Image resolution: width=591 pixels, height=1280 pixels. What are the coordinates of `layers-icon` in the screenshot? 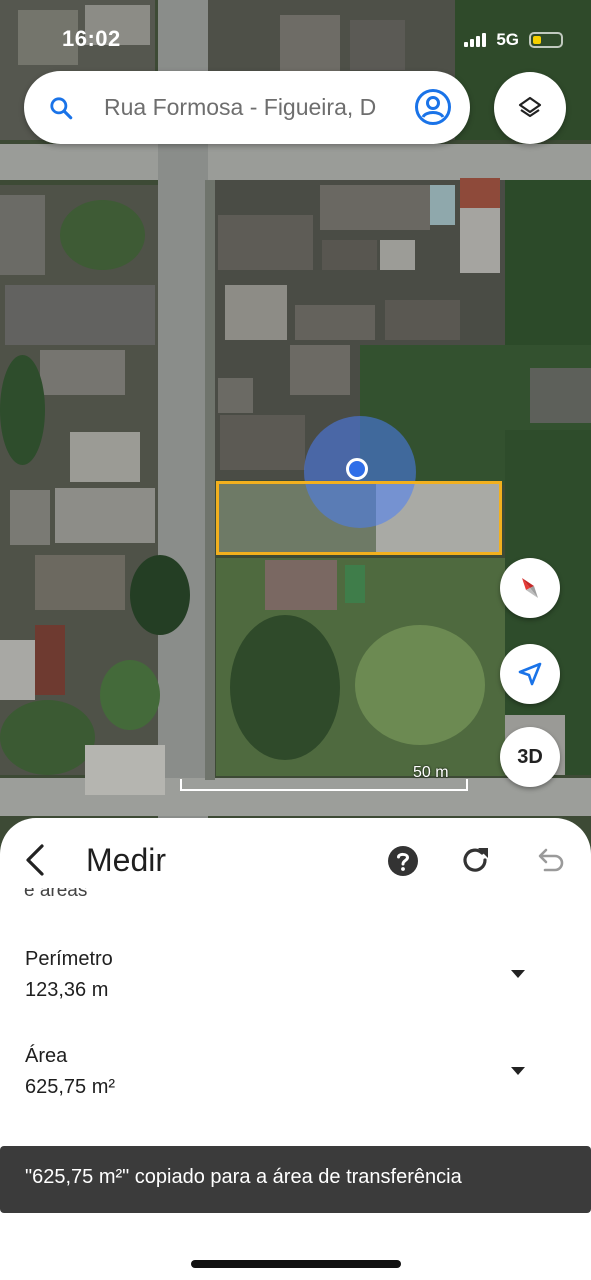 It's located at (530, 107).